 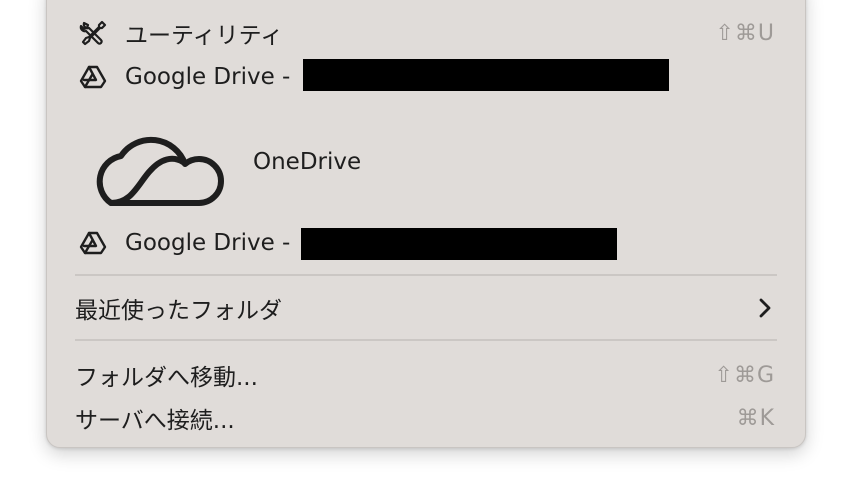 I want to click on tools-icon, so click(x=93, y=33).